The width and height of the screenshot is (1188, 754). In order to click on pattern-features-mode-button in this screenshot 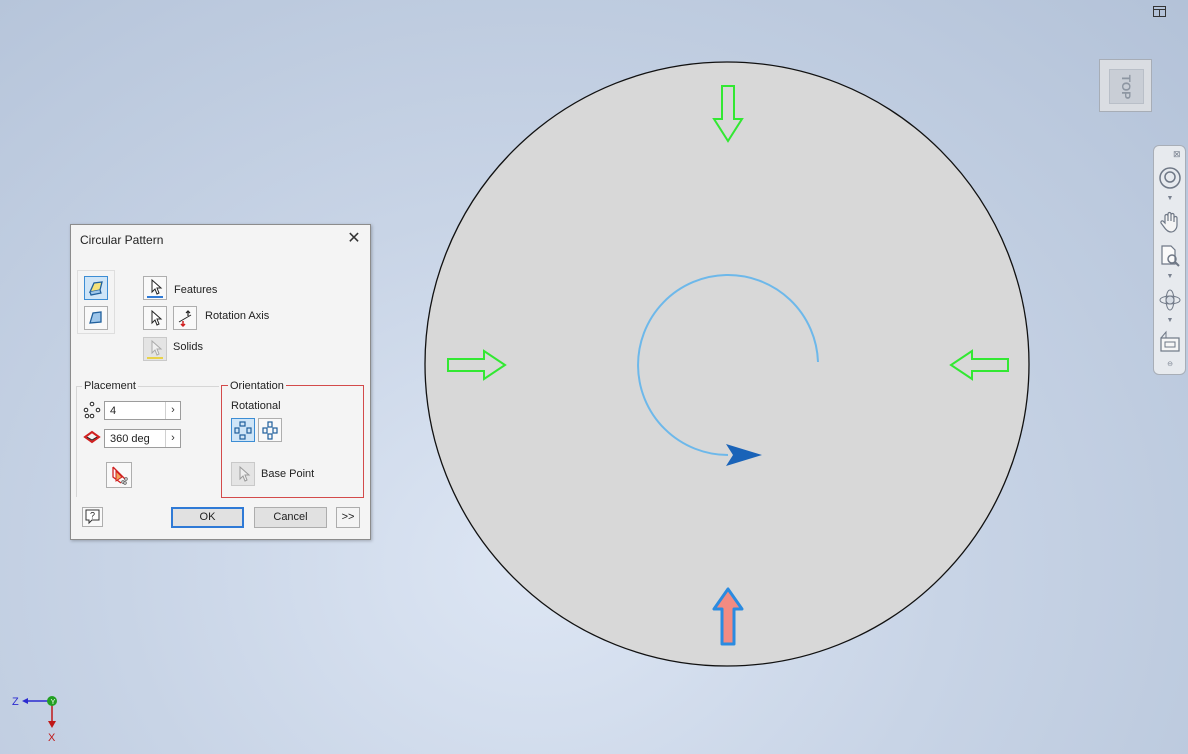, I will do `click(96, 288)`.